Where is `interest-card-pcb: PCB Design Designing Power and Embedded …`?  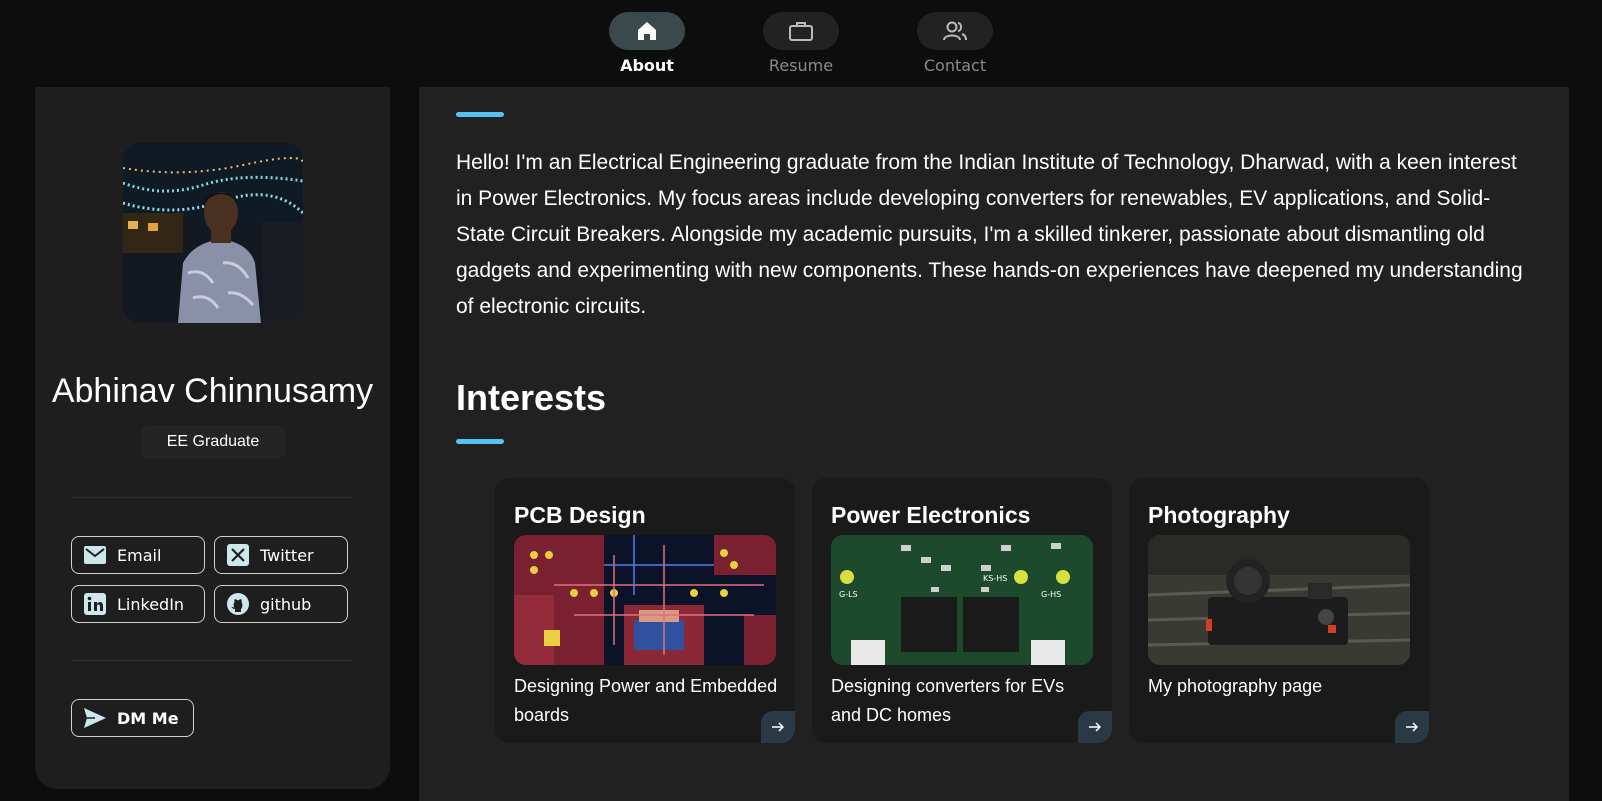 interest-card-pcb: PCB Design Designing Power and Embedded … is located at coordinates (645, 610).